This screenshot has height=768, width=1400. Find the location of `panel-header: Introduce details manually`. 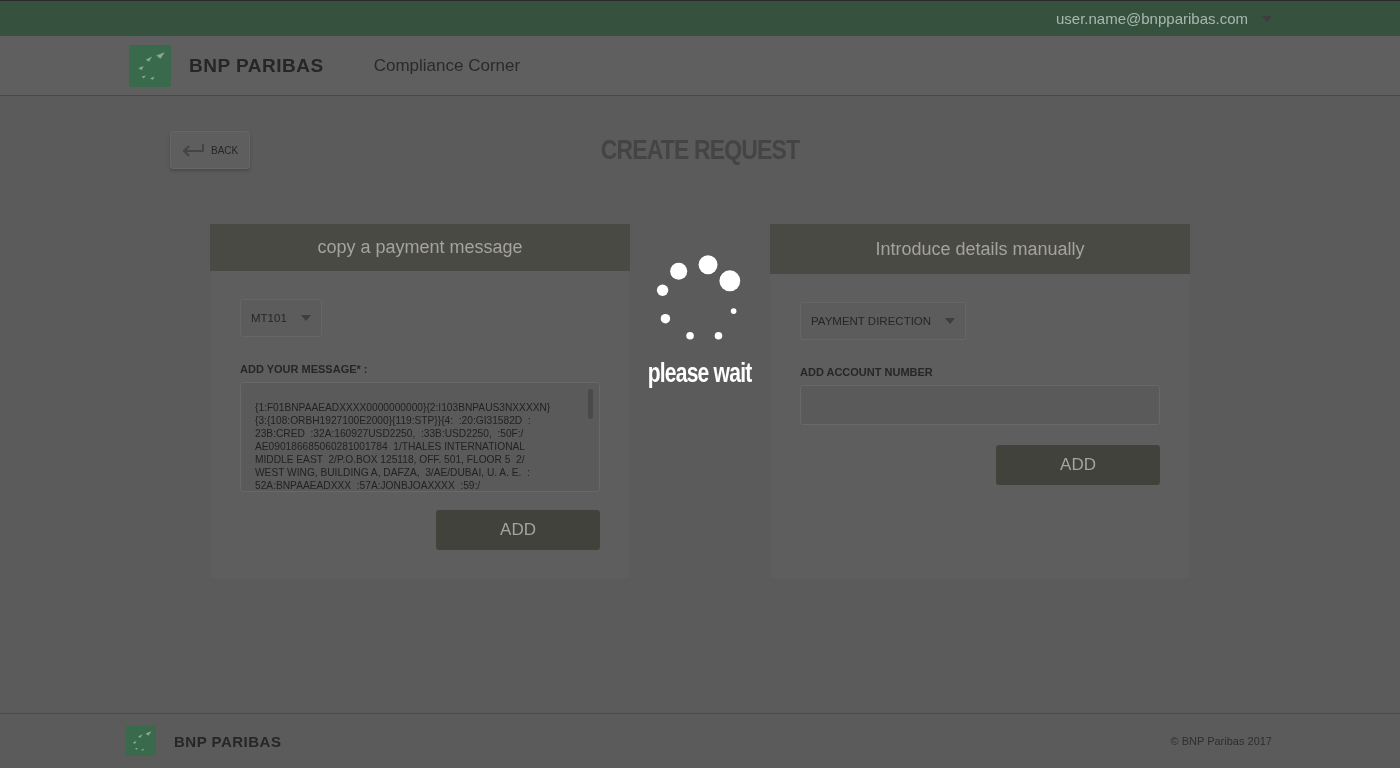

panel-header: Introduce details manually is located at coordinates (980, 249).